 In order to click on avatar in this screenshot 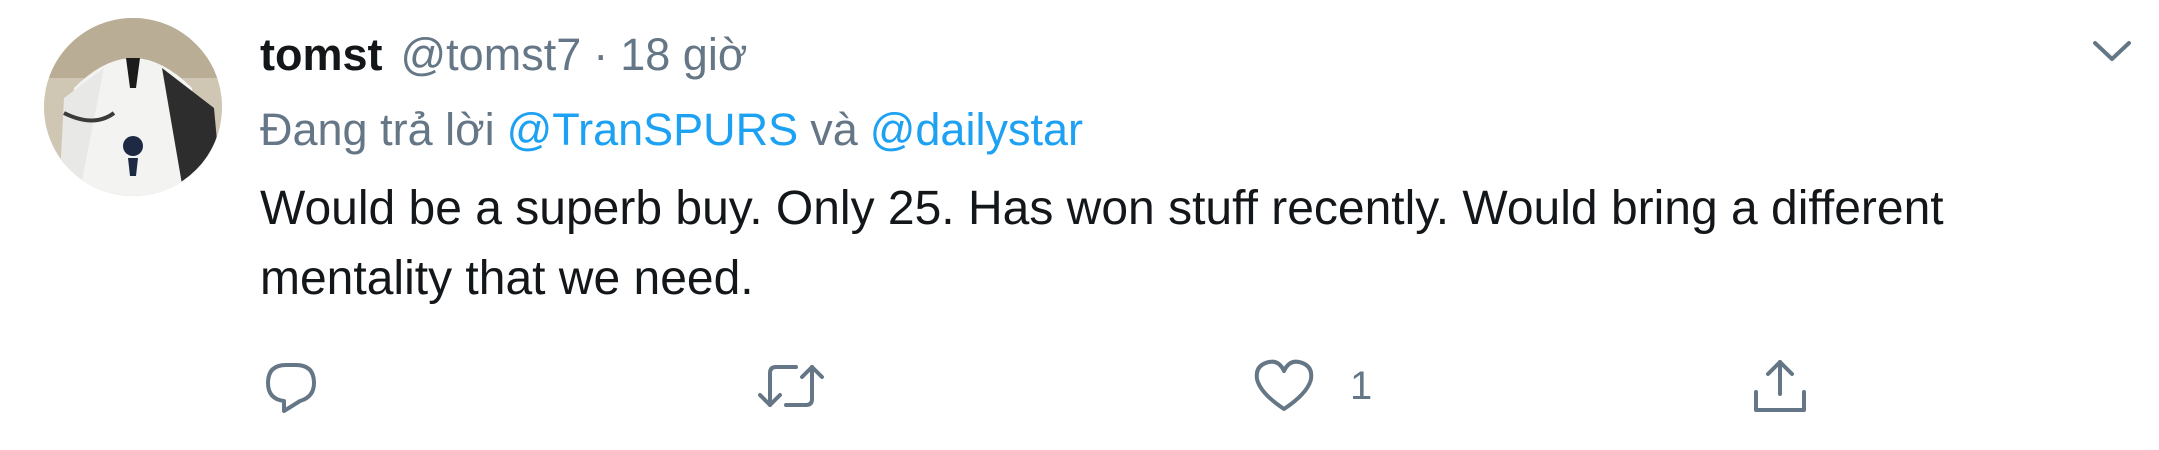, I will do `click(133, 107)`.